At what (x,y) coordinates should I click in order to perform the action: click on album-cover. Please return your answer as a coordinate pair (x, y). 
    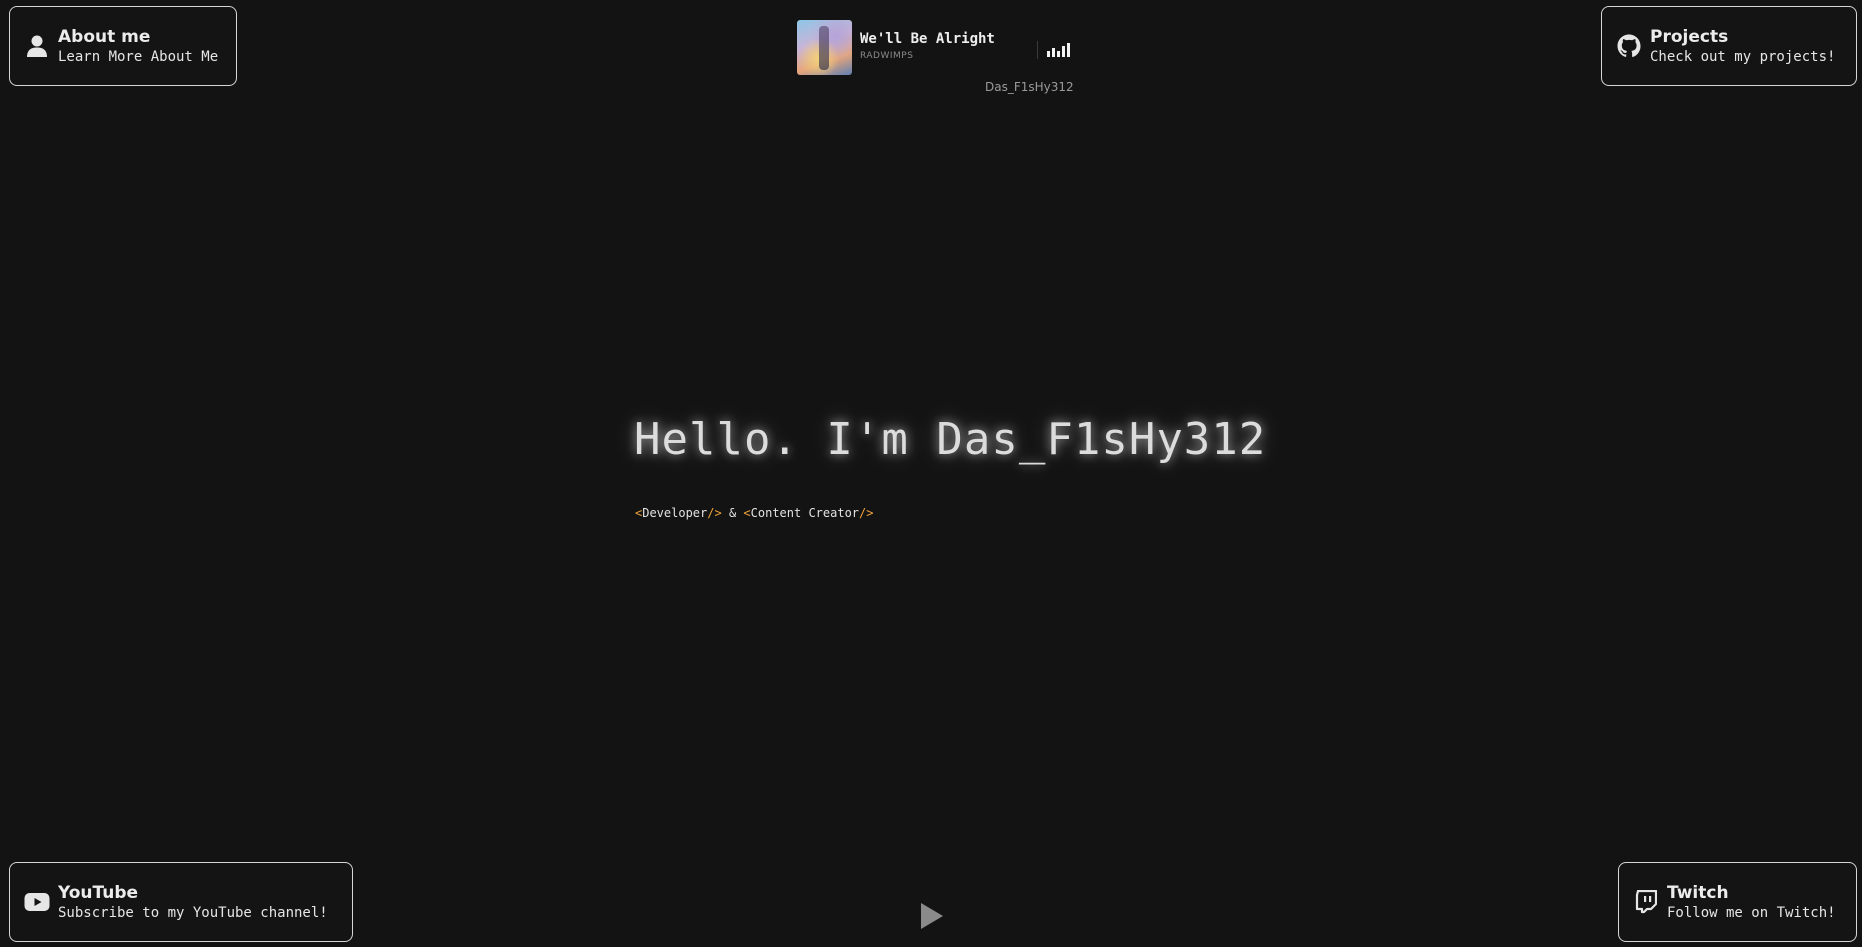
    Looking at the image, I should click on (824, 47).